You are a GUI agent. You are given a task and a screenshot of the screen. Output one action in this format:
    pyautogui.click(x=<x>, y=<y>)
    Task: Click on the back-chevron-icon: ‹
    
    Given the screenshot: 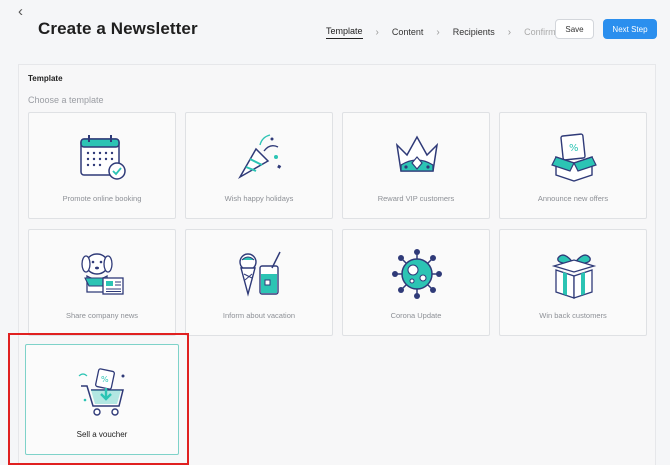 What is the action you would take?
    pyautogui.click(x=26, y=11)
    